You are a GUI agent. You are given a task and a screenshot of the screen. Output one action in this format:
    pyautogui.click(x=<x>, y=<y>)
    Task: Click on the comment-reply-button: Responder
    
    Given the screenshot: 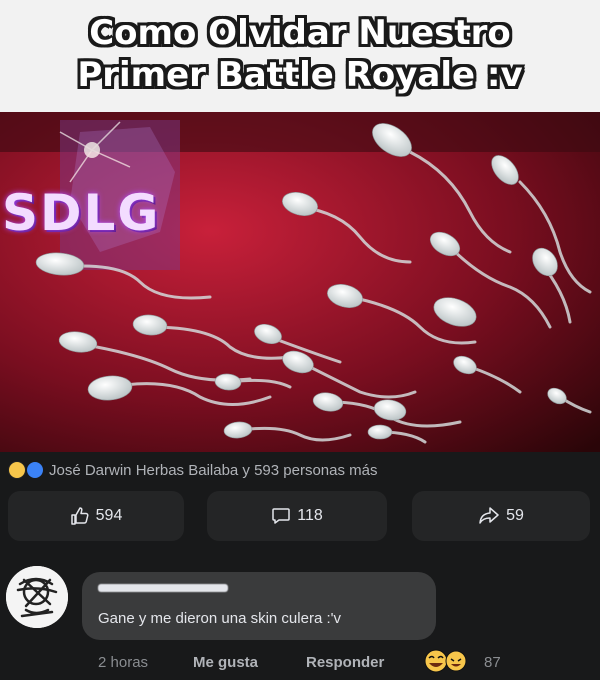 What is the action you would take?
    pyautogui.click(x=345, y=662)
    